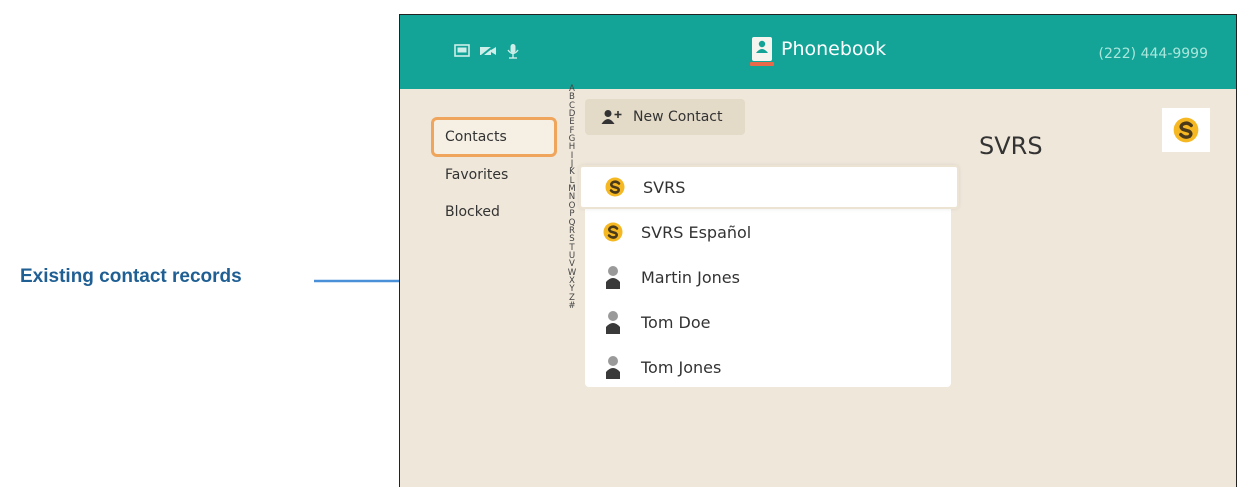  What do you see at coordinates (681, 367) in the screenshot?
I see `contact-name: Tom Jones` at bounding box center [681, 367].